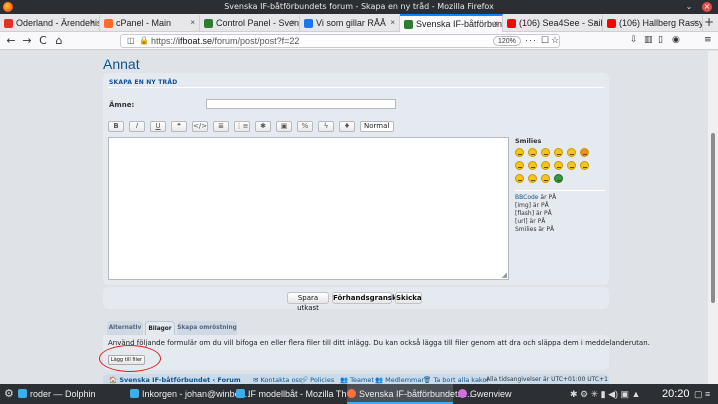 Image resolution: width=718 pixels, height=404 pixels. Describe the element at coordinates (221, 126) in the screenshot. I see `list-button: ≣` at that location.